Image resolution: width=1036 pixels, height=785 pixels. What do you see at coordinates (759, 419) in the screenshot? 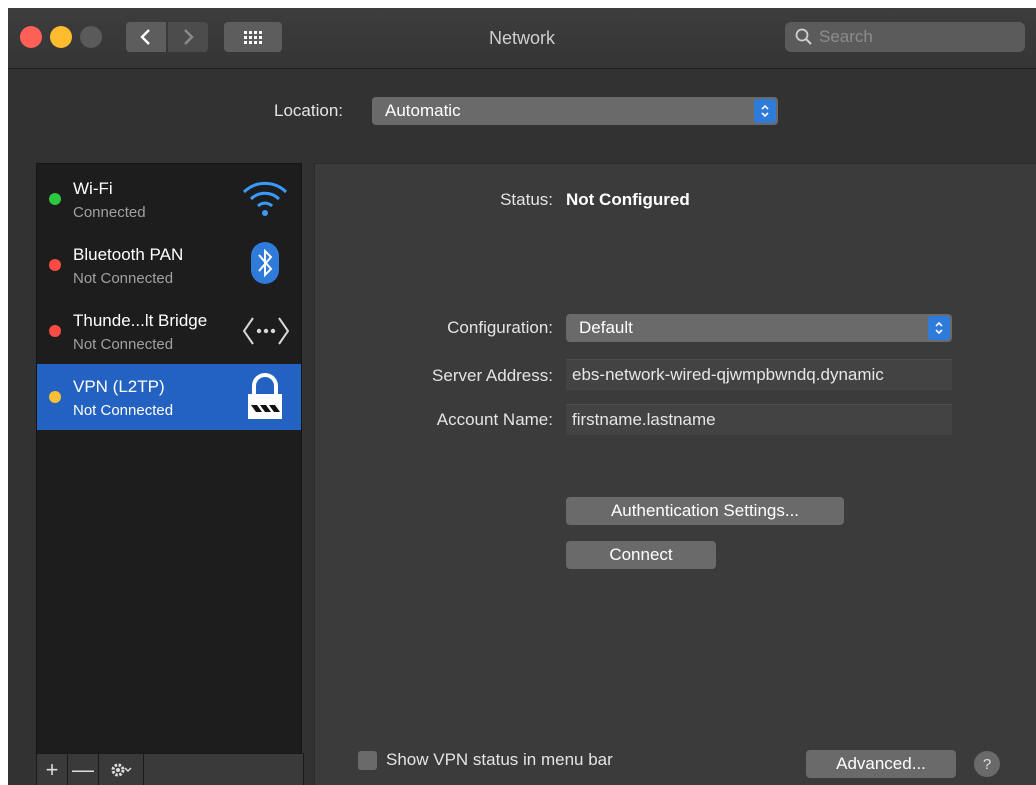
I see `account-name-field: firstname.lastname` at bounding box center [759, 419].